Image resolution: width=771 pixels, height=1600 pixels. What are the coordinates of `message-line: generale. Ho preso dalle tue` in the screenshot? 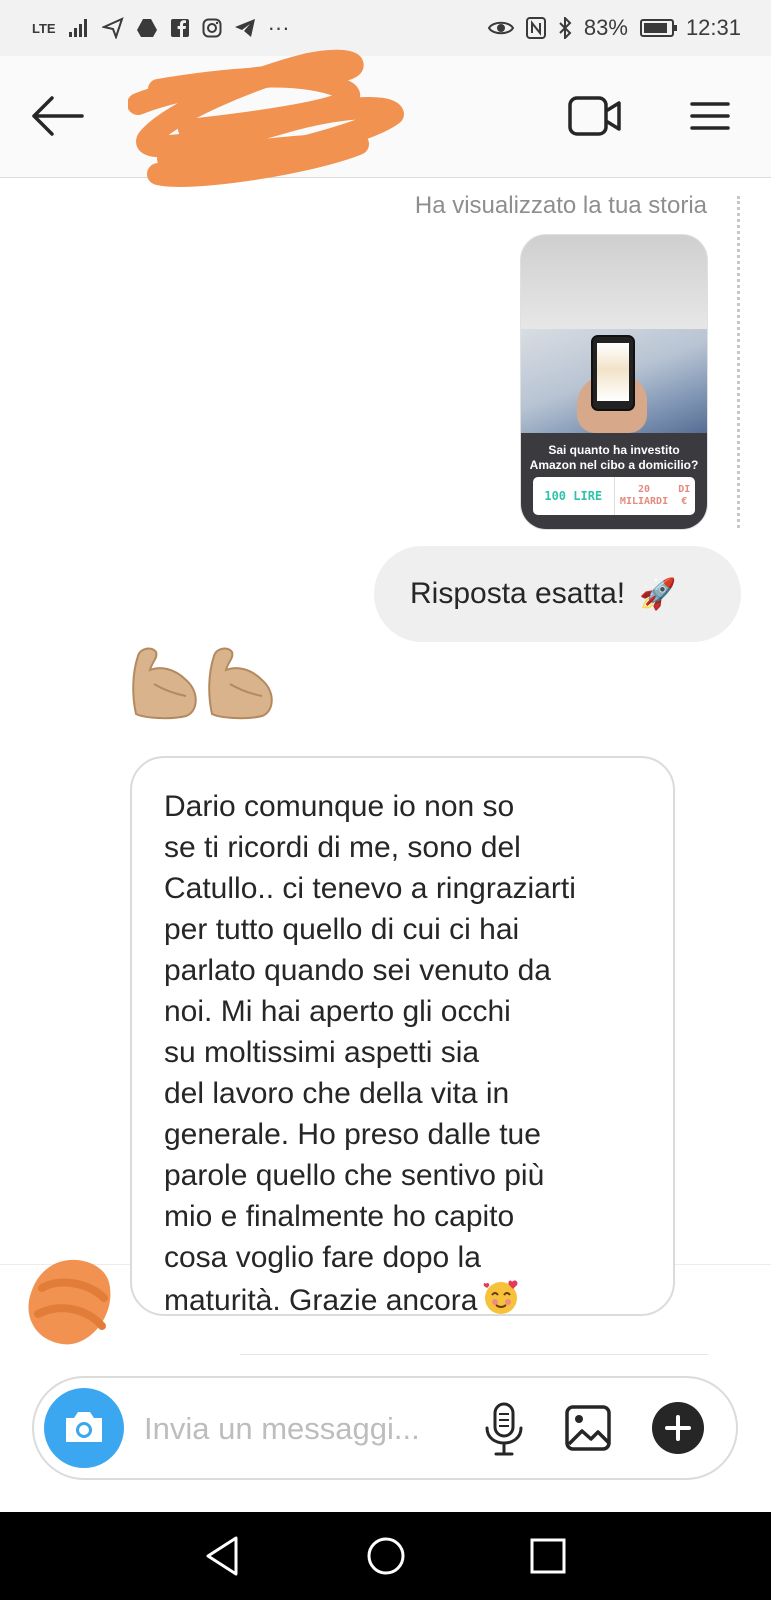 It's located at (352, 1134).